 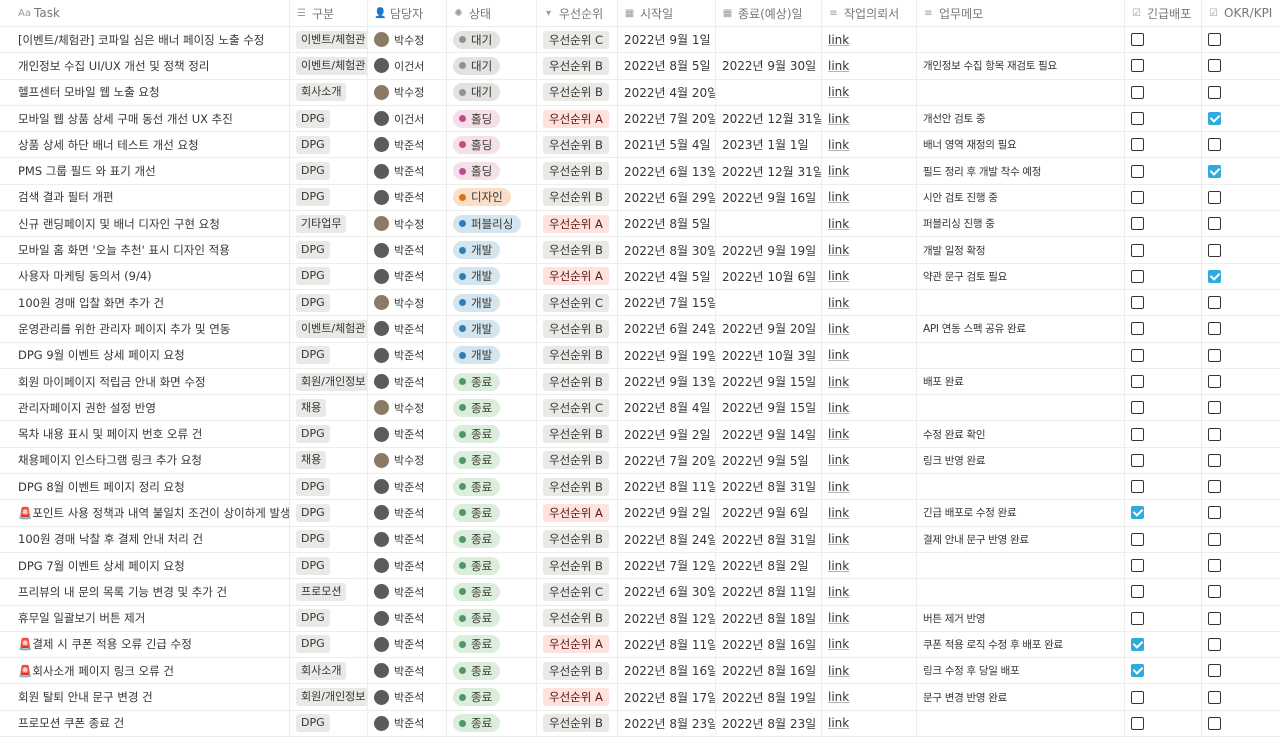 I want to click on status-cell: 홀딩, so click(x=492, y=171).